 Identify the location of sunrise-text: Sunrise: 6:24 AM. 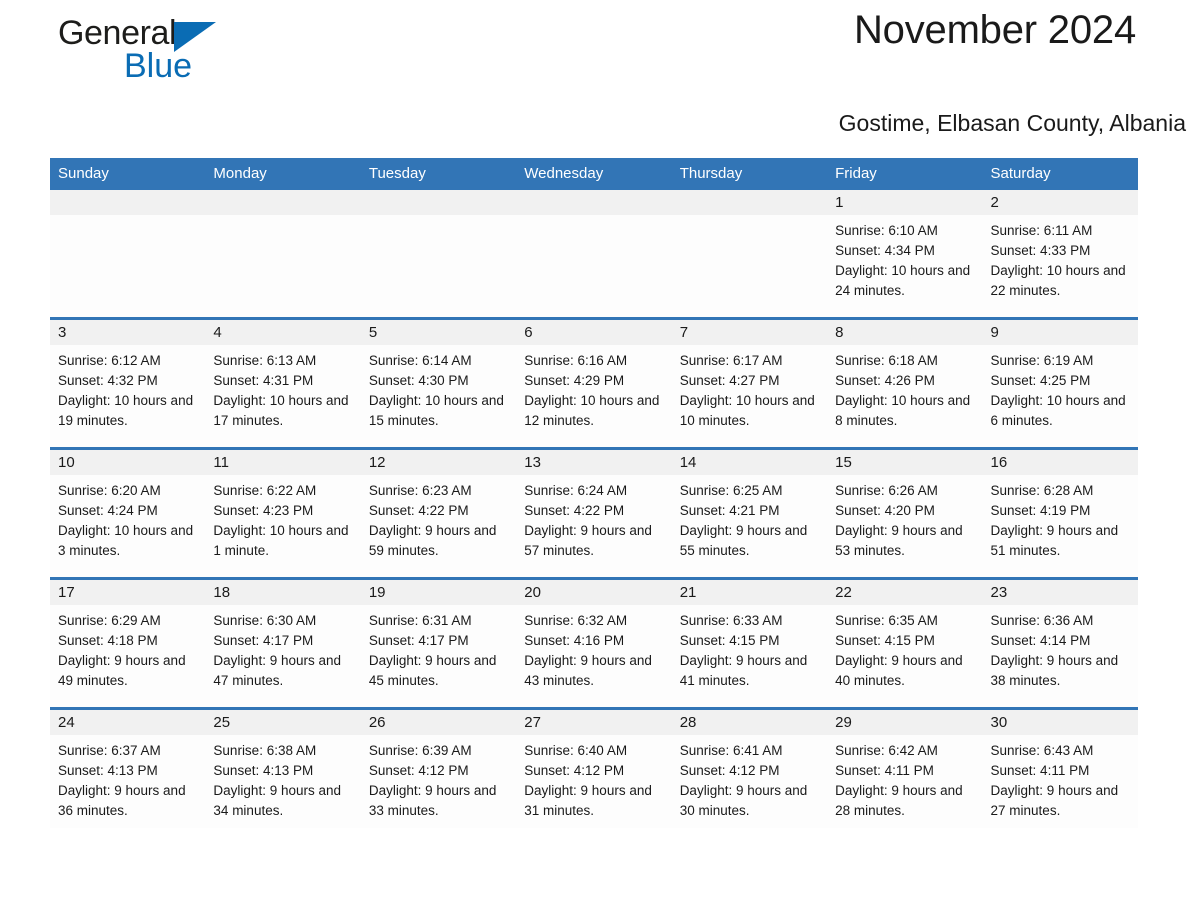
(576, 490).